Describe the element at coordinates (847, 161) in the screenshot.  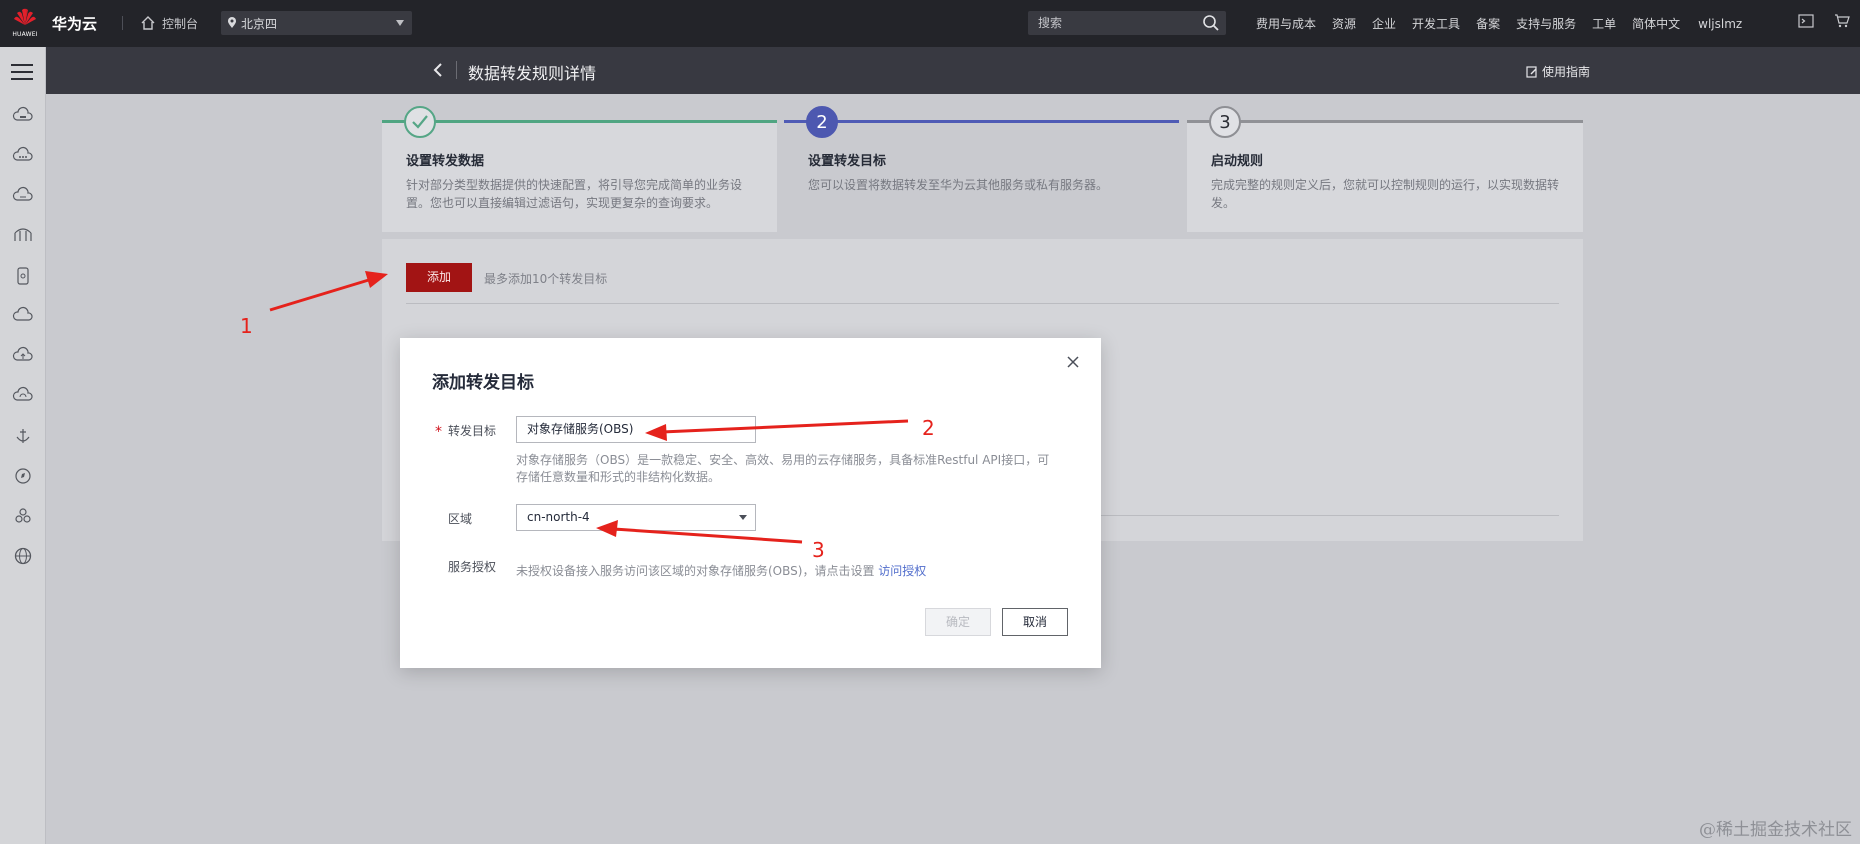
I see `step-title: 设置转发目标` at that location.